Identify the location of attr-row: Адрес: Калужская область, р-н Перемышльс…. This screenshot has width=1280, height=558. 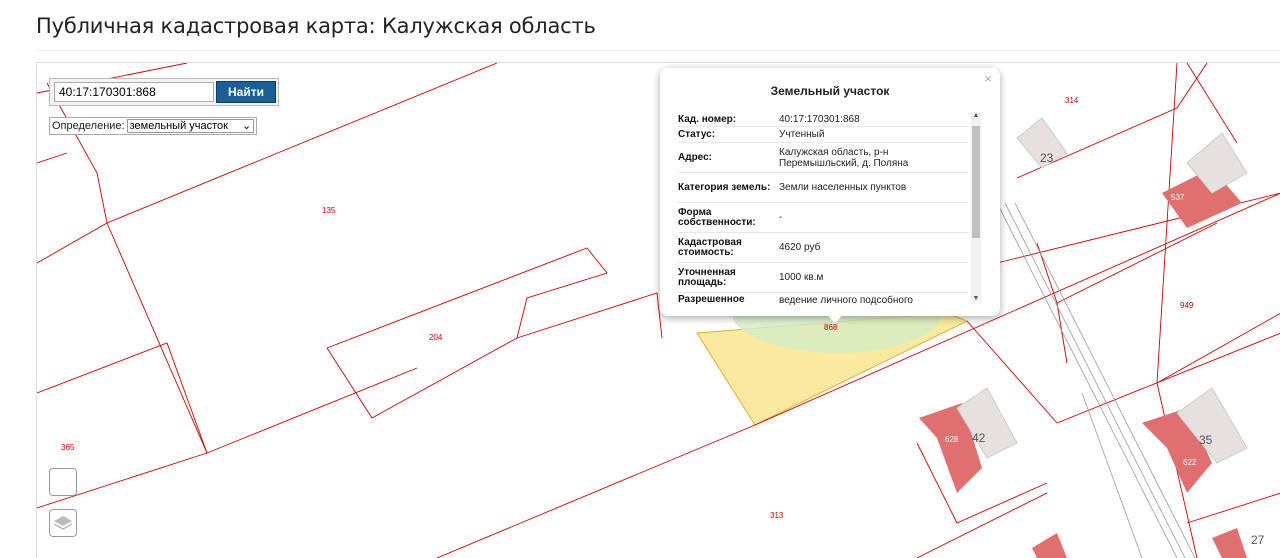
(823, 158).